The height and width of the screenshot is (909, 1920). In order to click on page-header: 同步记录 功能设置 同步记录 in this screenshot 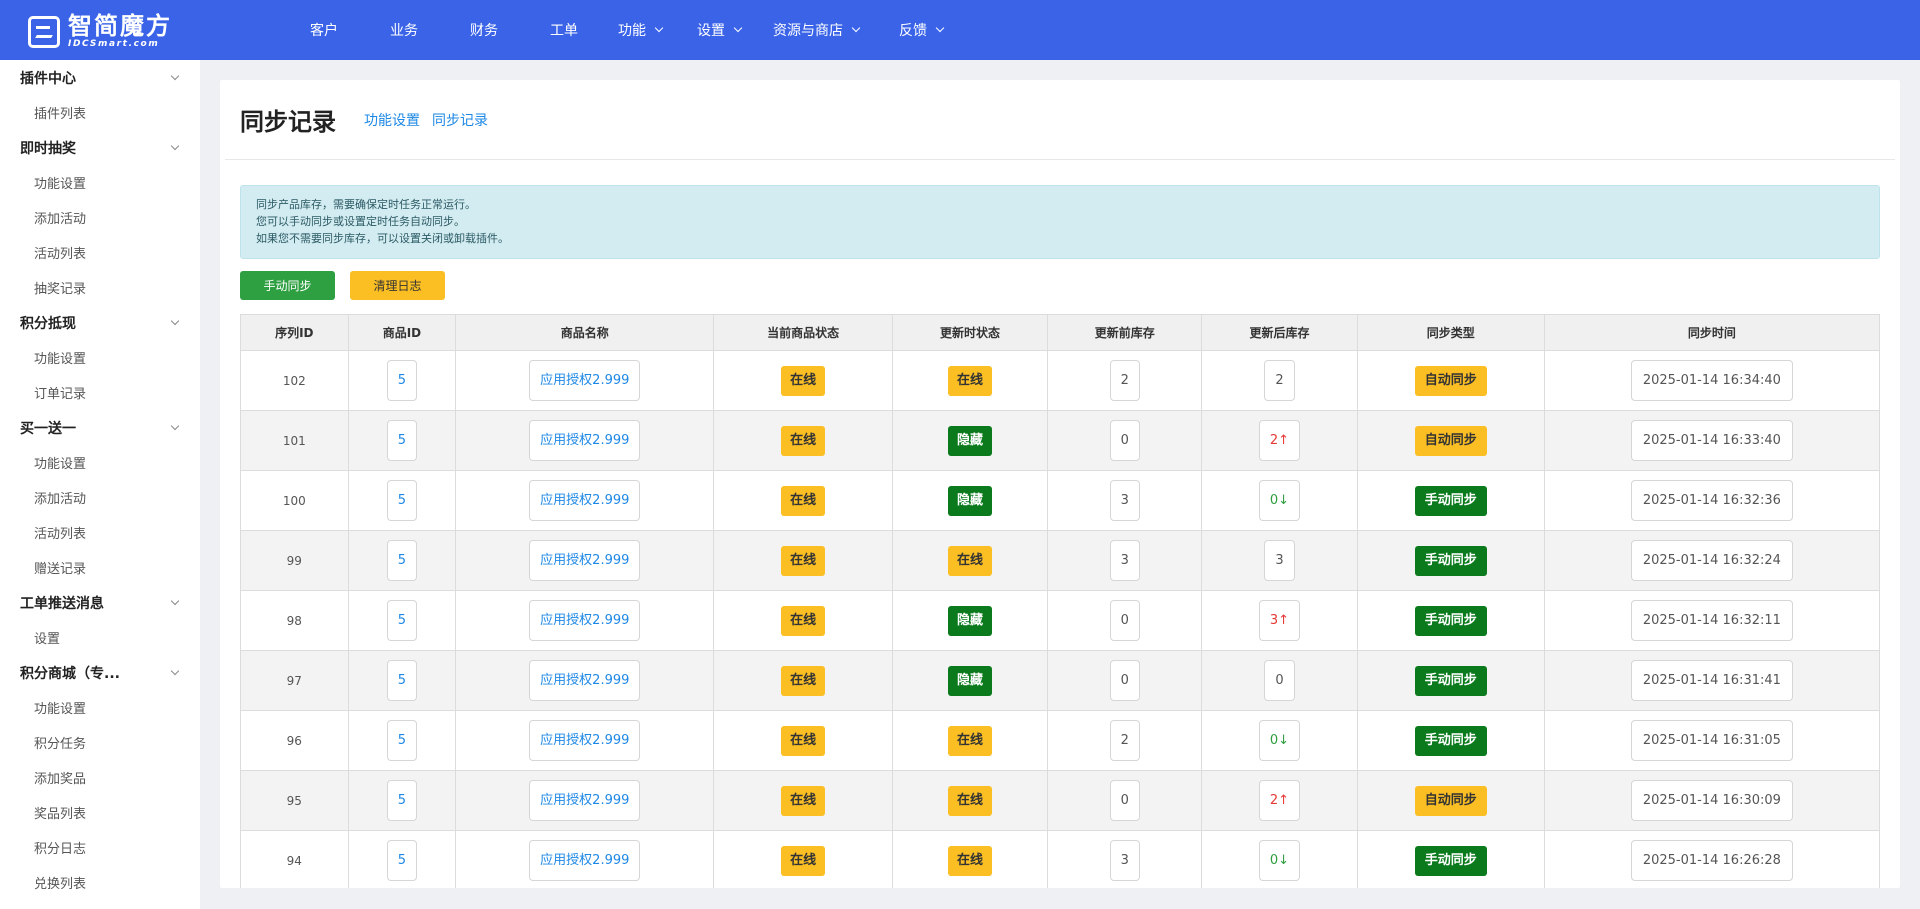, I will do `click(1060, 120)`.